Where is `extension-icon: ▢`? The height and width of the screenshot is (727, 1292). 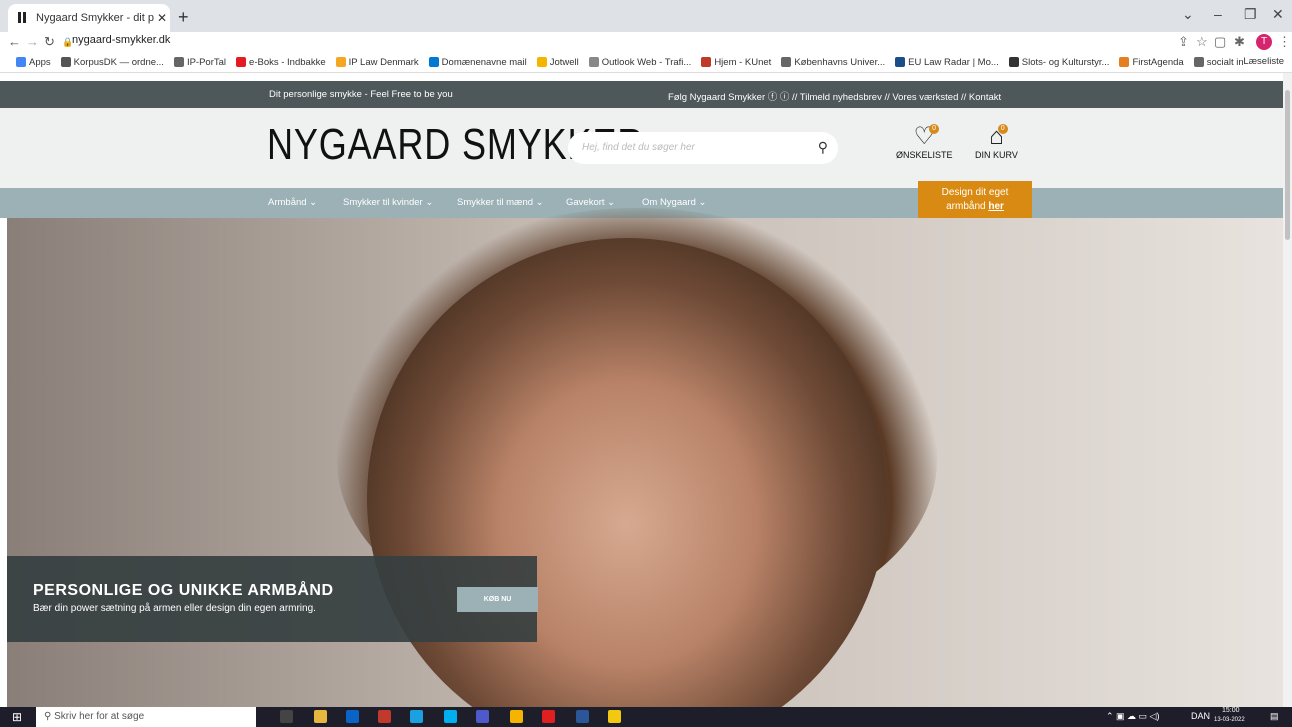 extension-icon: ▢ is located at coordinates (1220, 42).